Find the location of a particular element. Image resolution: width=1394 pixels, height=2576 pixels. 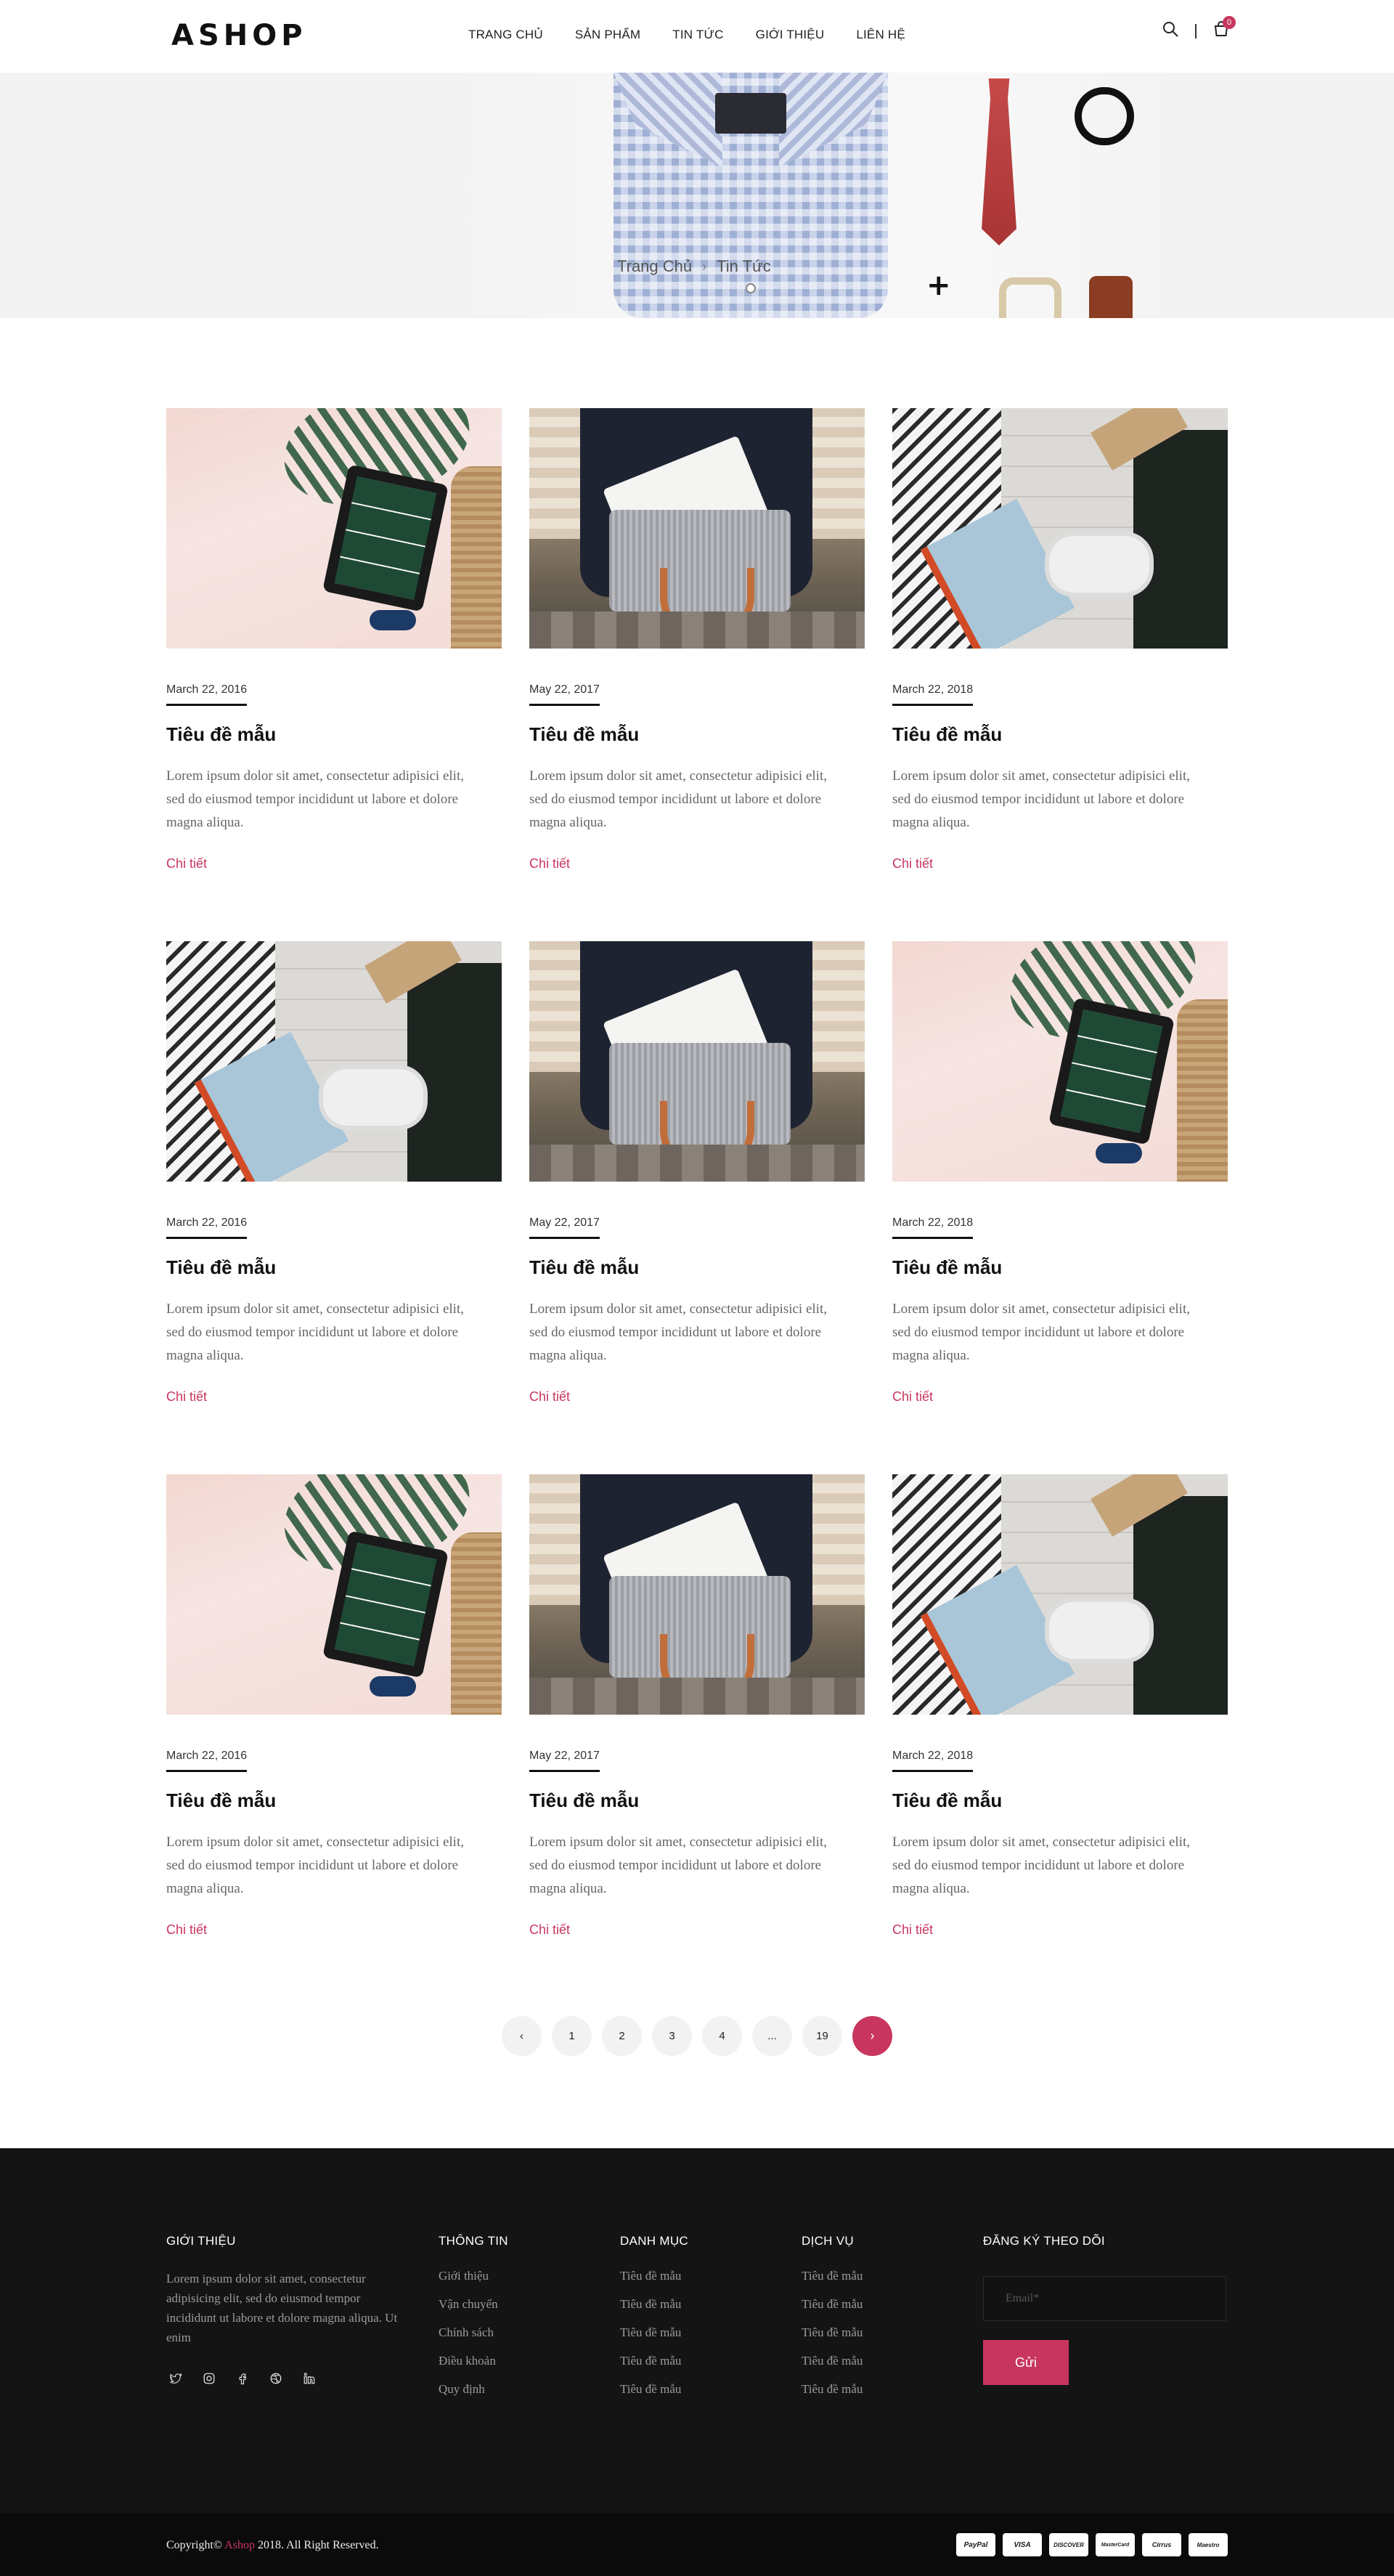

nav-contact: LIÊN HỆ is located at coordinates (880, 35).